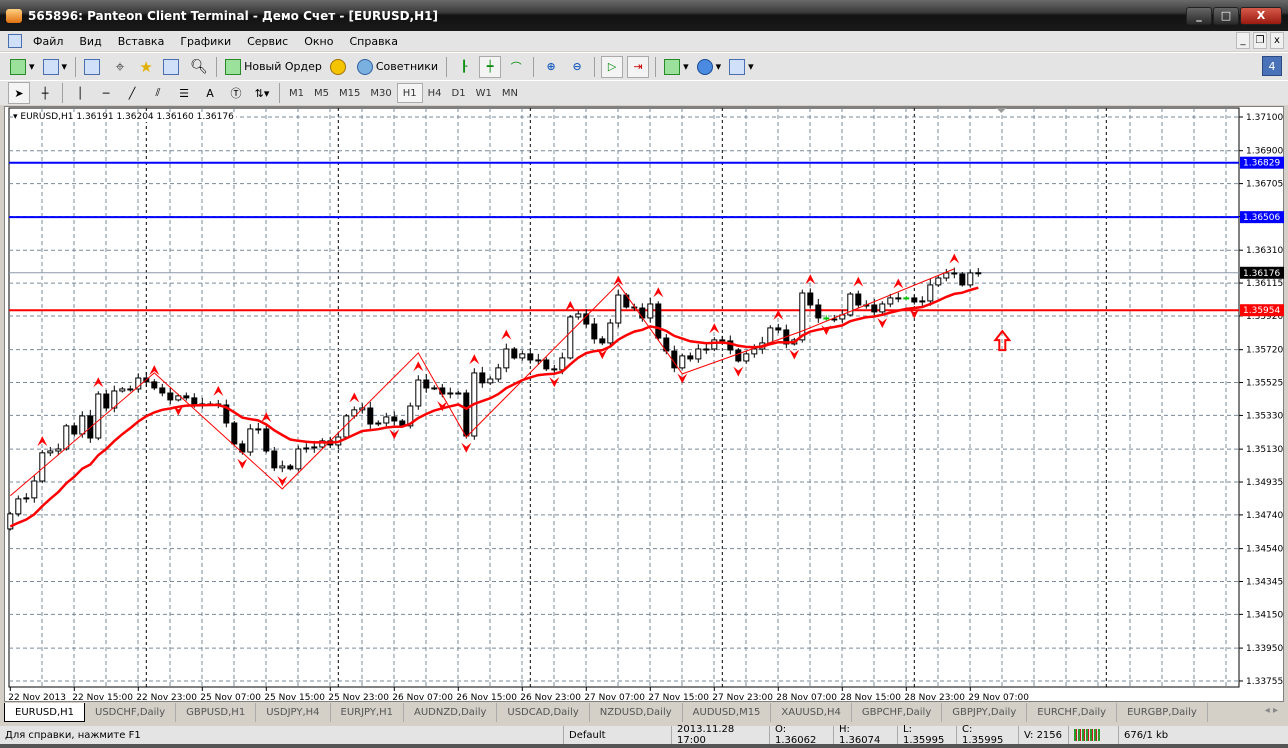 This screenshot has height=748, width=1288. What do you see at coordinates (80, 93) in the screenshot?
I see `vertical-line-button: │` at bounding box center [80, 93].